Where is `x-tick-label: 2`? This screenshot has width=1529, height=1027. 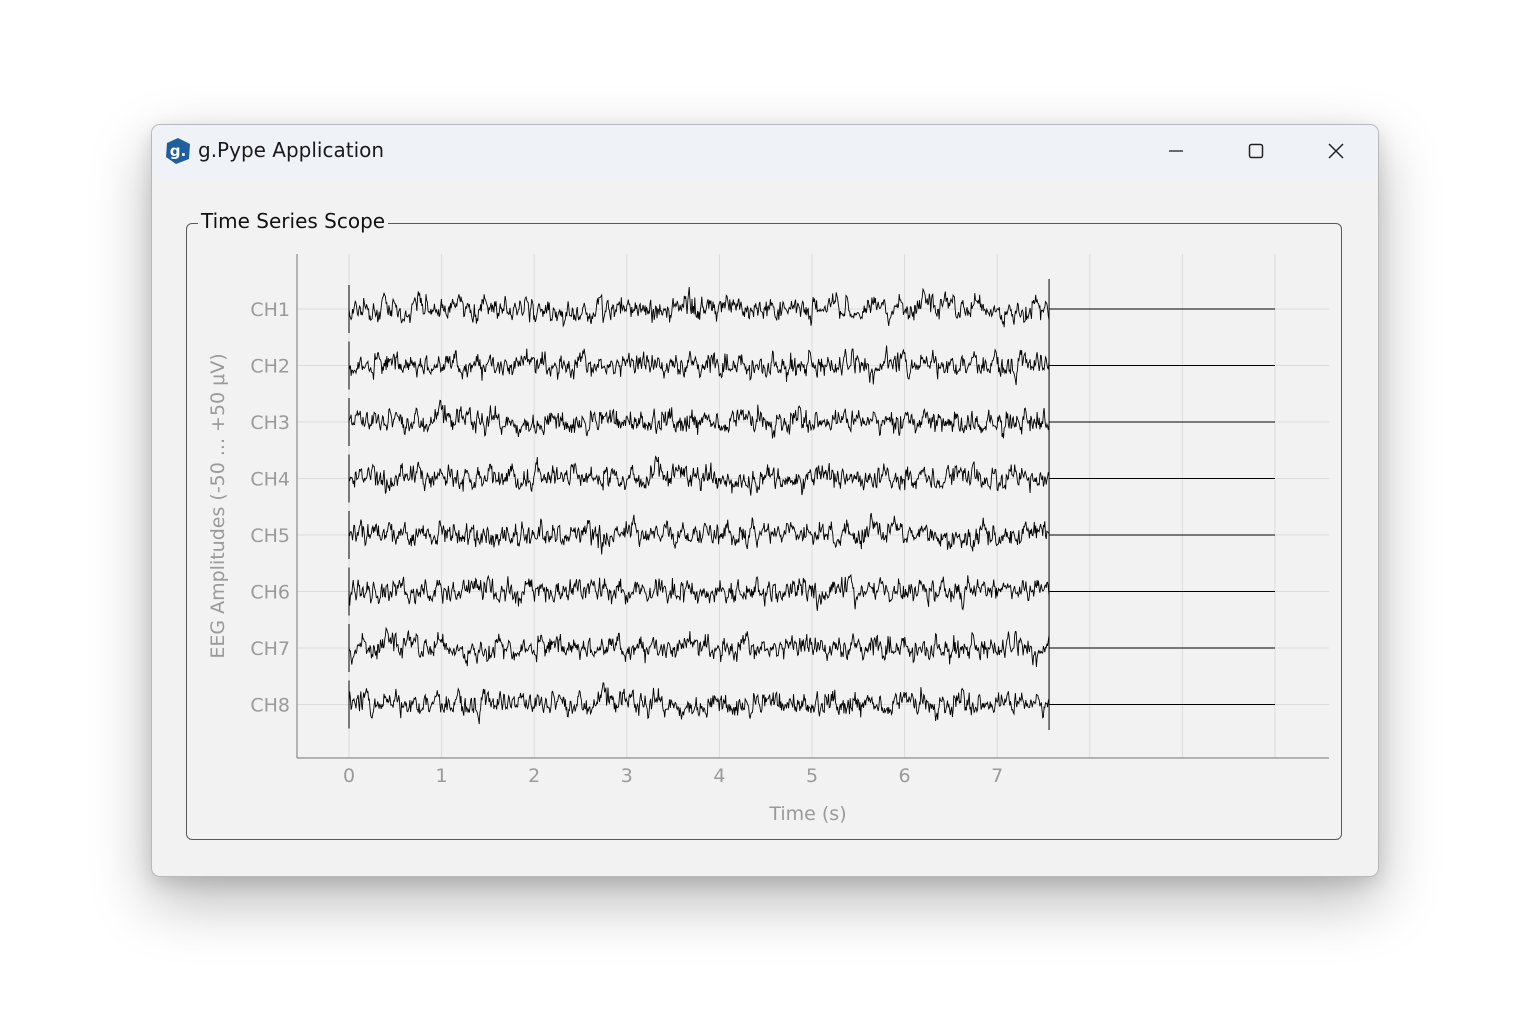
x-tick-label: 2 is located at coordinates (534, 776).